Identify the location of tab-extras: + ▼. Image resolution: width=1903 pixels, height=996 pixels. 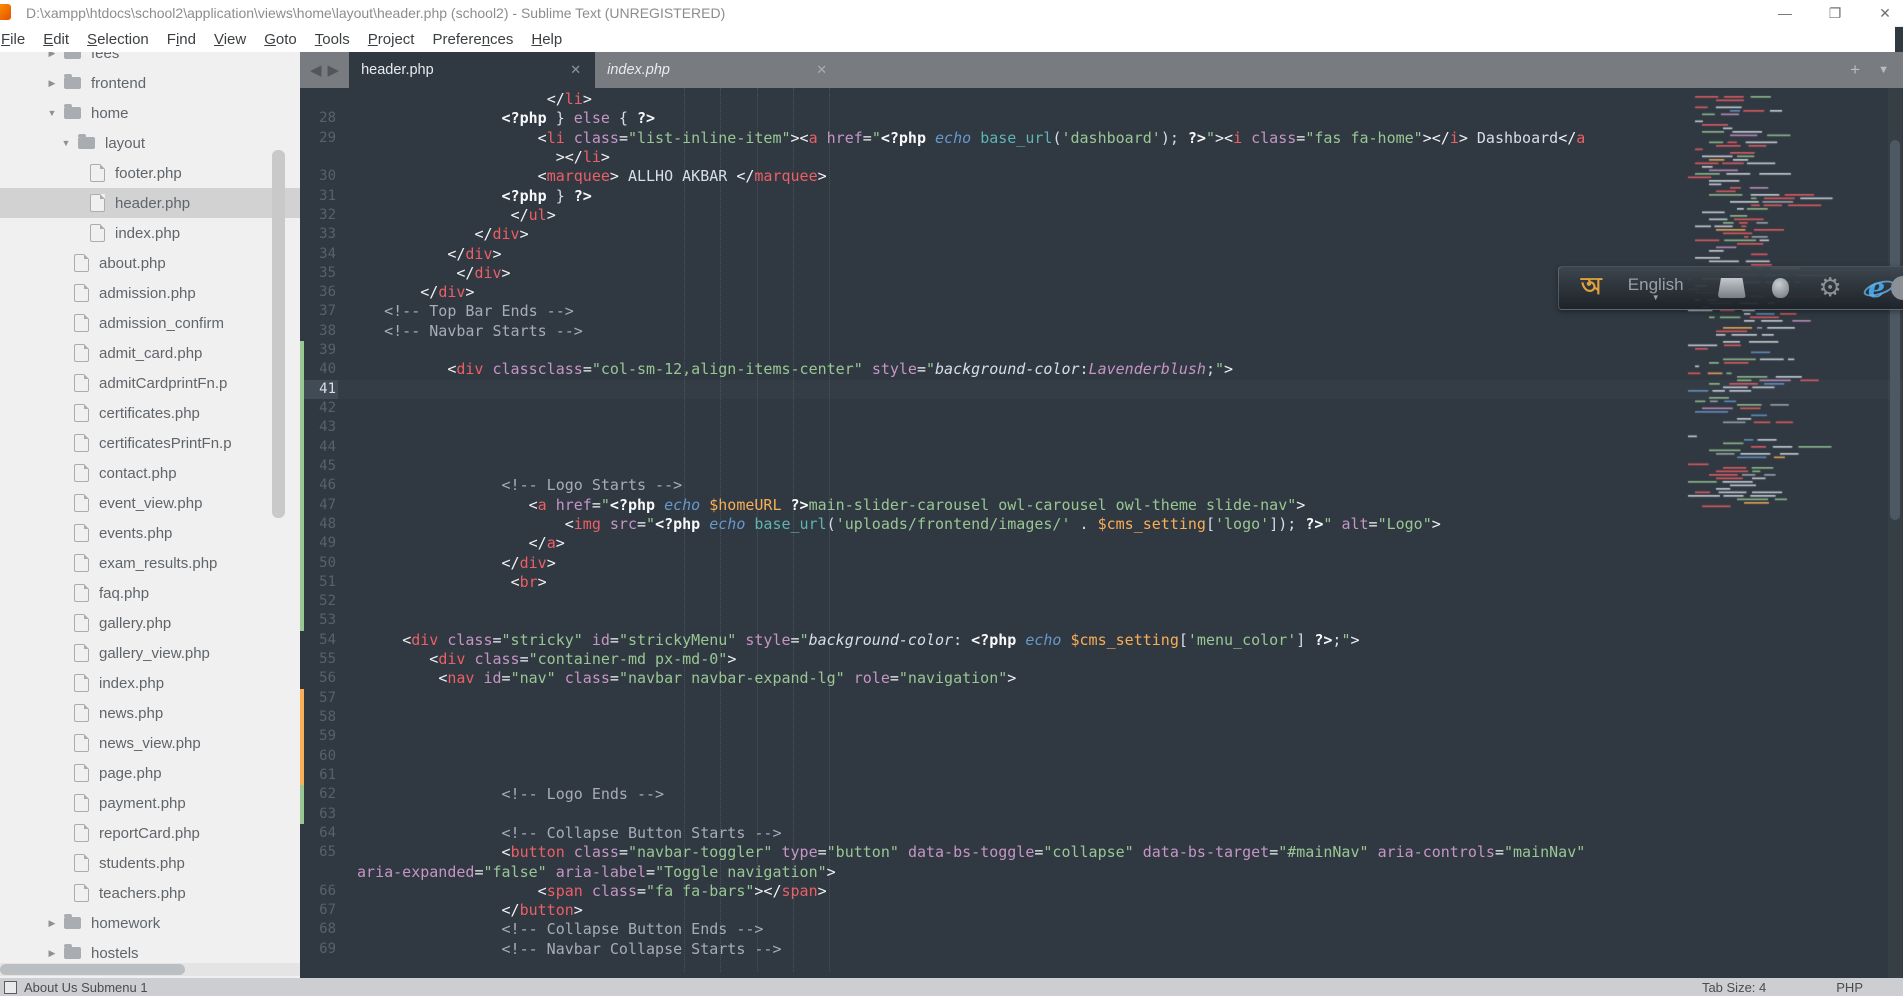
(1869, 70).